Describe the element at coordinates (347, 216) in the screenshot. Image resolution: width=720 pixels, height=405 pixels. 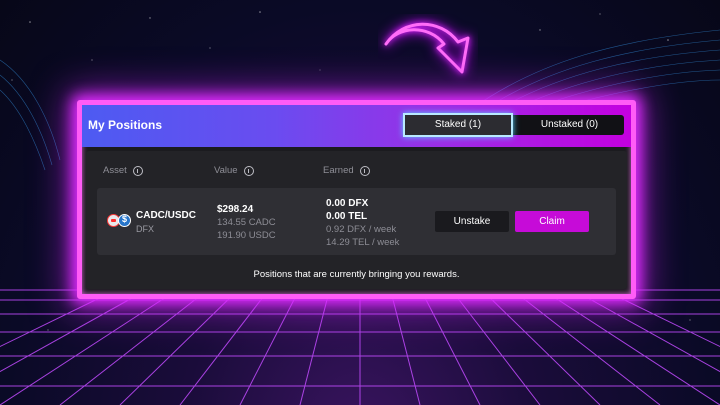
I see `earned-tel: 0.00 TEL` at that location.